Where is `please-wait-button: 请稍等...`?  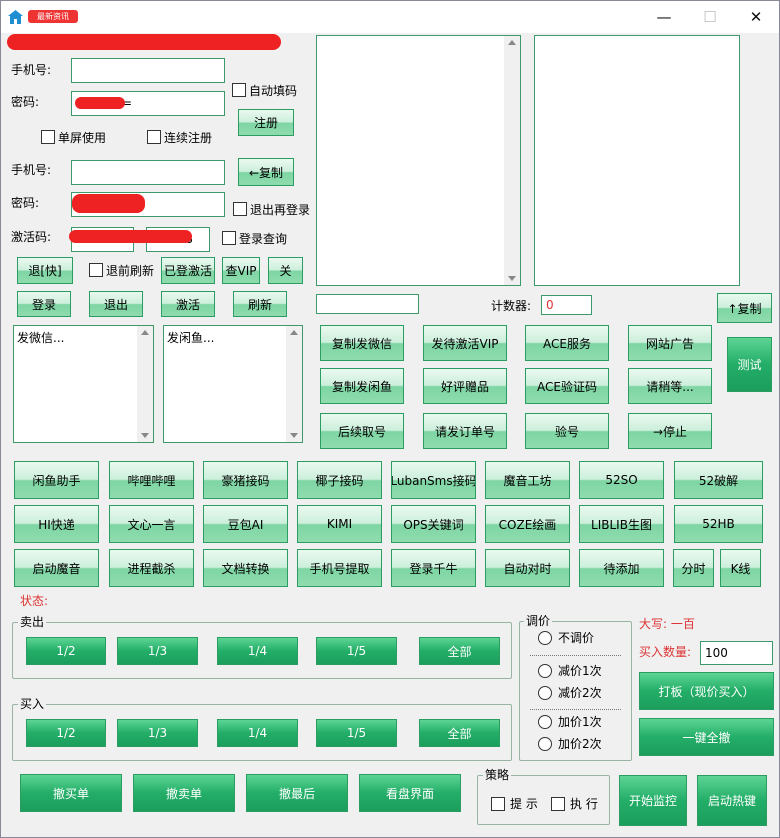
please-wait-button: 请稍等... is located at coordinates (670, 386).